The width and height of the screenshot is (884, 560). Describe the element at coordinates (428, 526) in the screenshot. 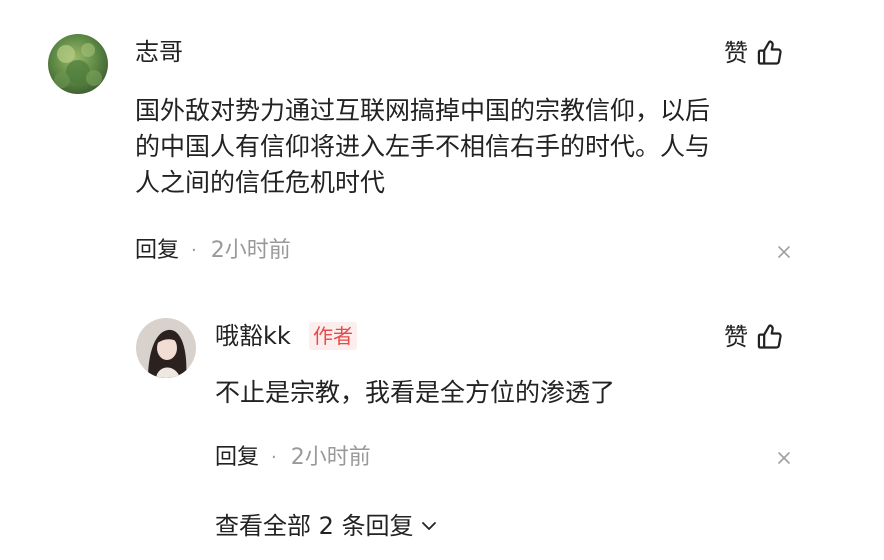

I see `chevron-down-icon` at that location.